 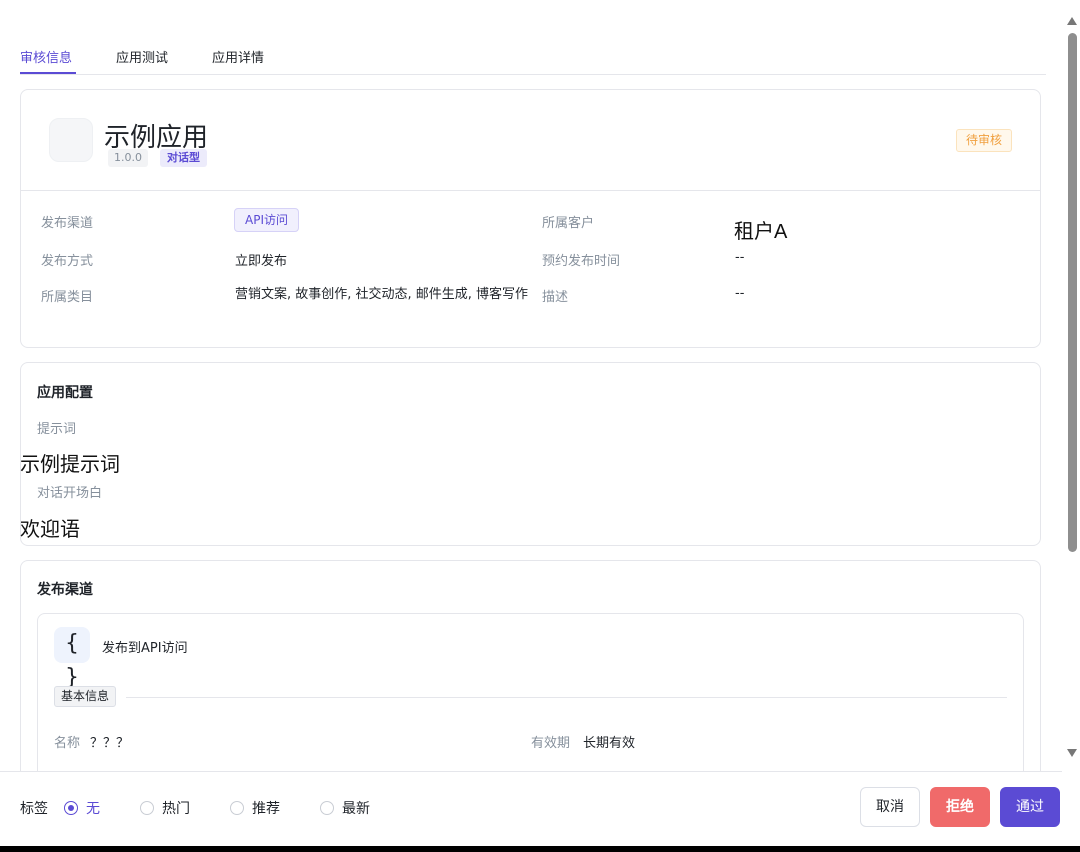 What do you see at coordinates (67, 297) in the screenshot?
I see `category-label: 所属类目` at bounding box center [67, 297].